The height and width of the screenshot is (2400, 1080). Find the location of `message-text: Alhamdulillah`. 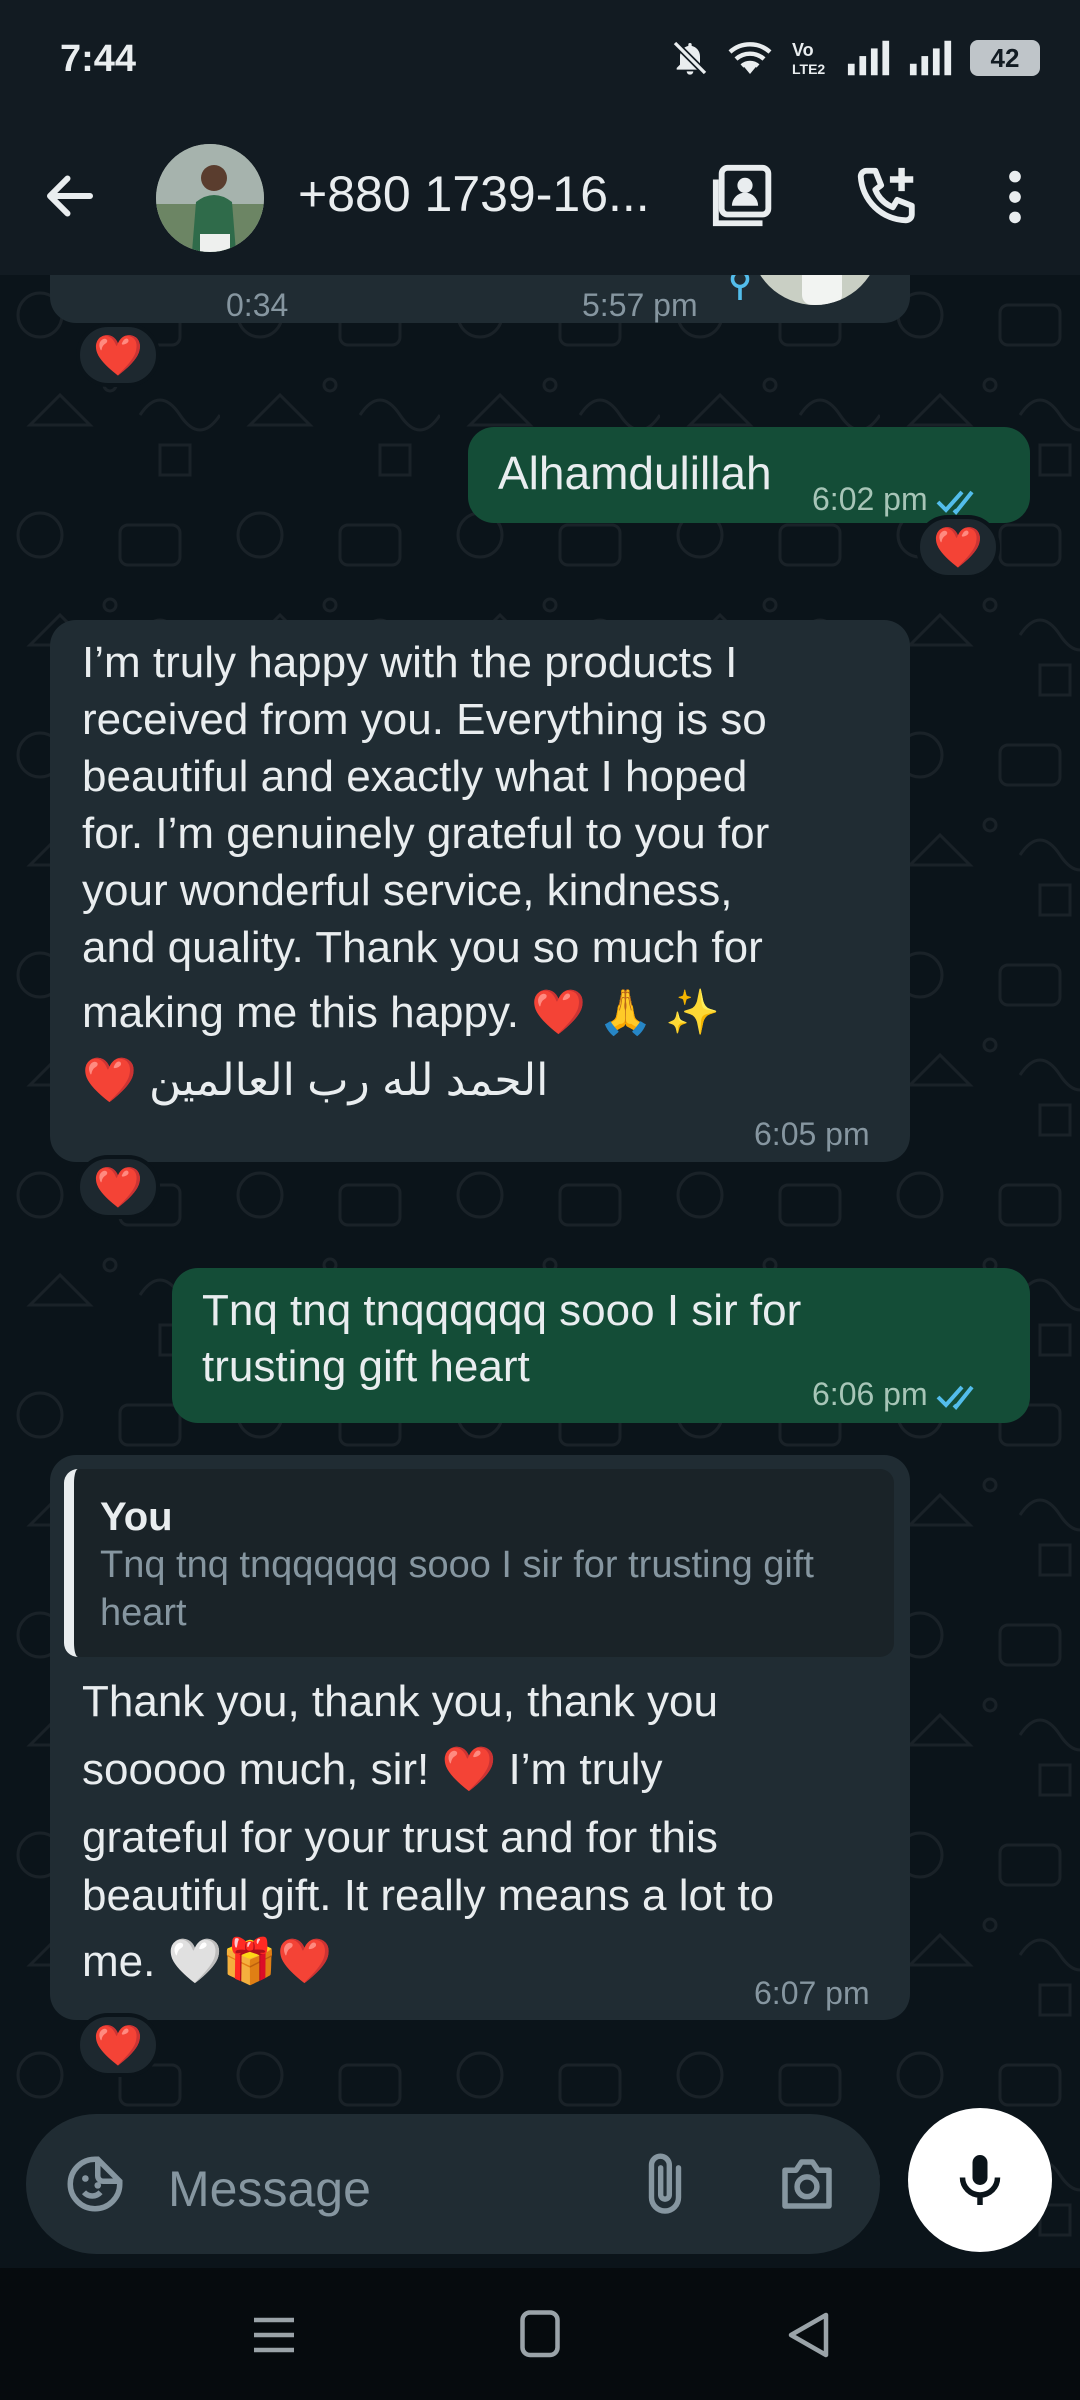

message-text: Alhamdulillah is located at coordinates (635, 473).